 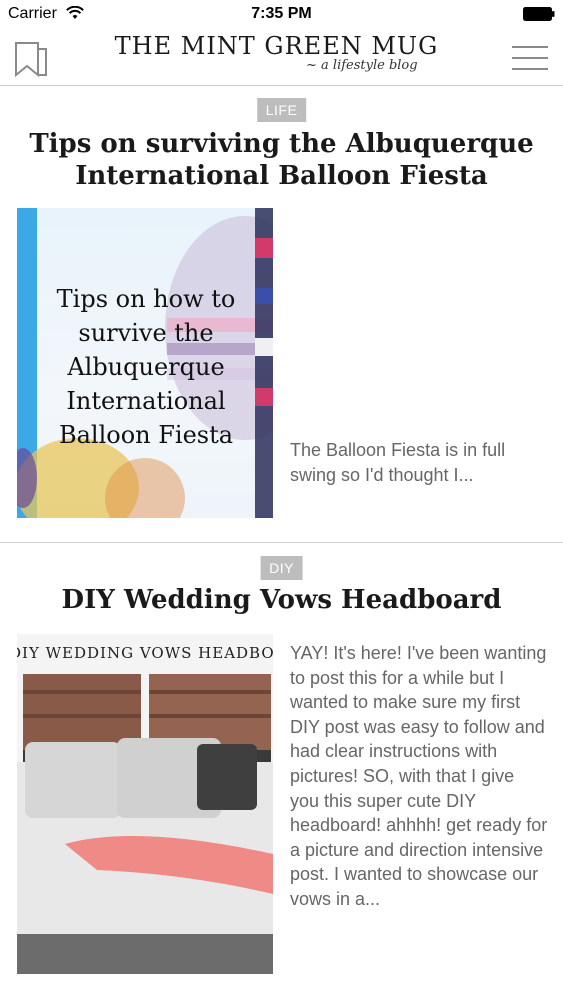 I want to click on menu-icon, so click(x=530, y=59).